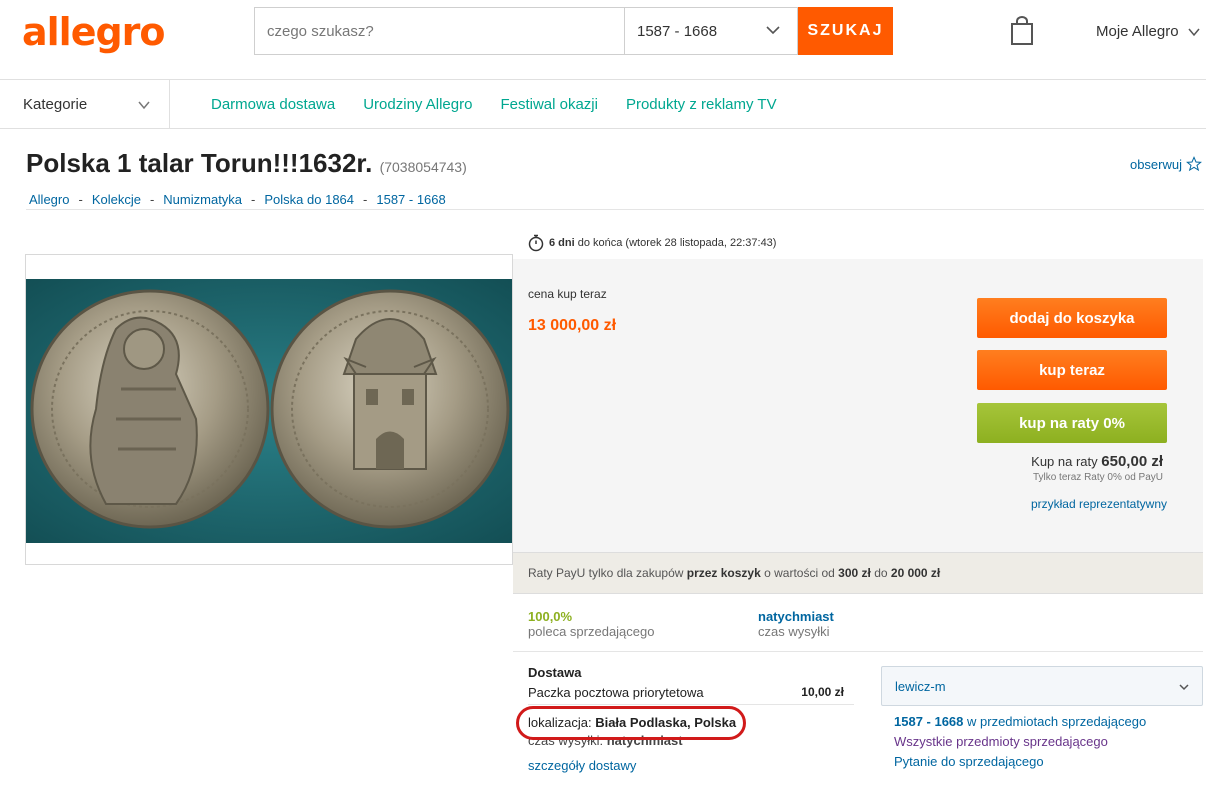 The width and height of the screenshot is (1206, 789). What do you see at coordinates (845, 31) in the screenshot?
I see `search-button: SZUKAJ` at bounding box center [845, 31].